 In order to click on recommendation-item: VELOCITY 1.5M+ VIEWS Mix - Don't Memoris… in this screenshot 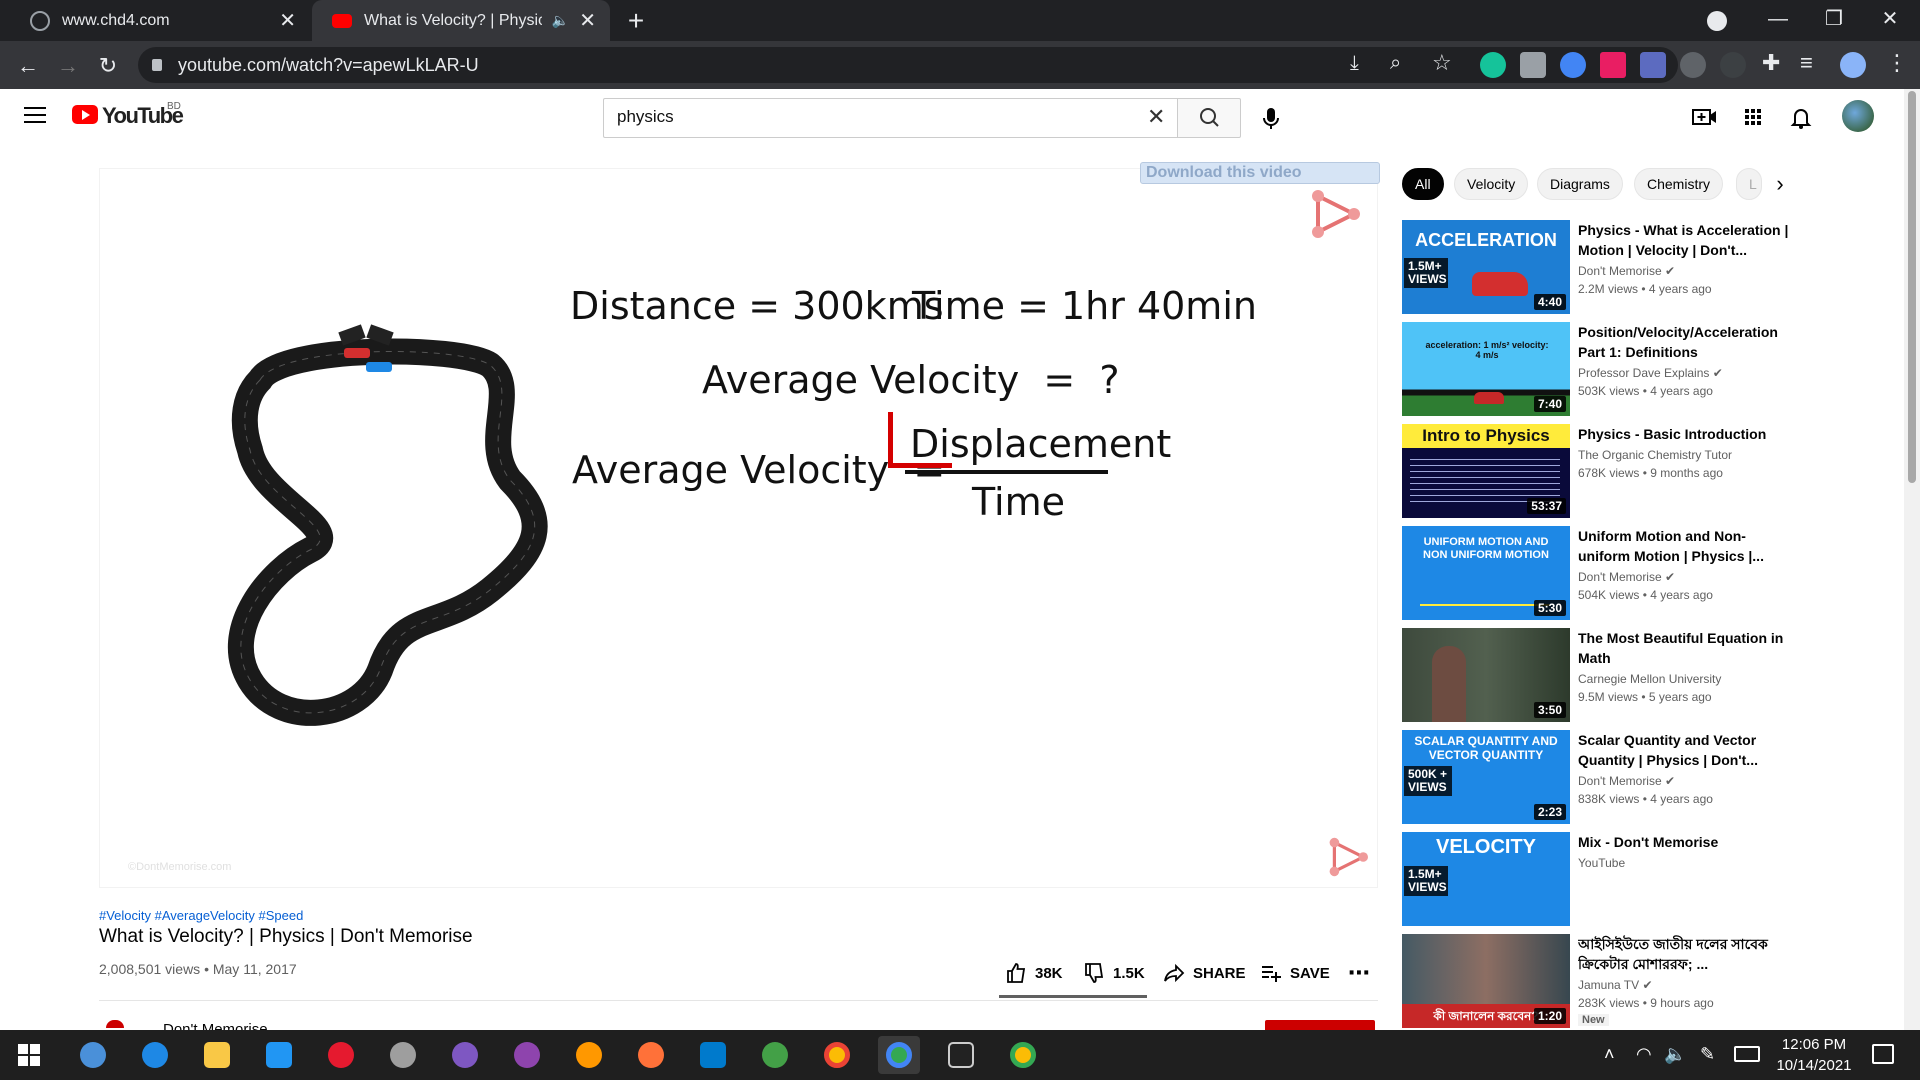, I will do `click(1602, 879)`.